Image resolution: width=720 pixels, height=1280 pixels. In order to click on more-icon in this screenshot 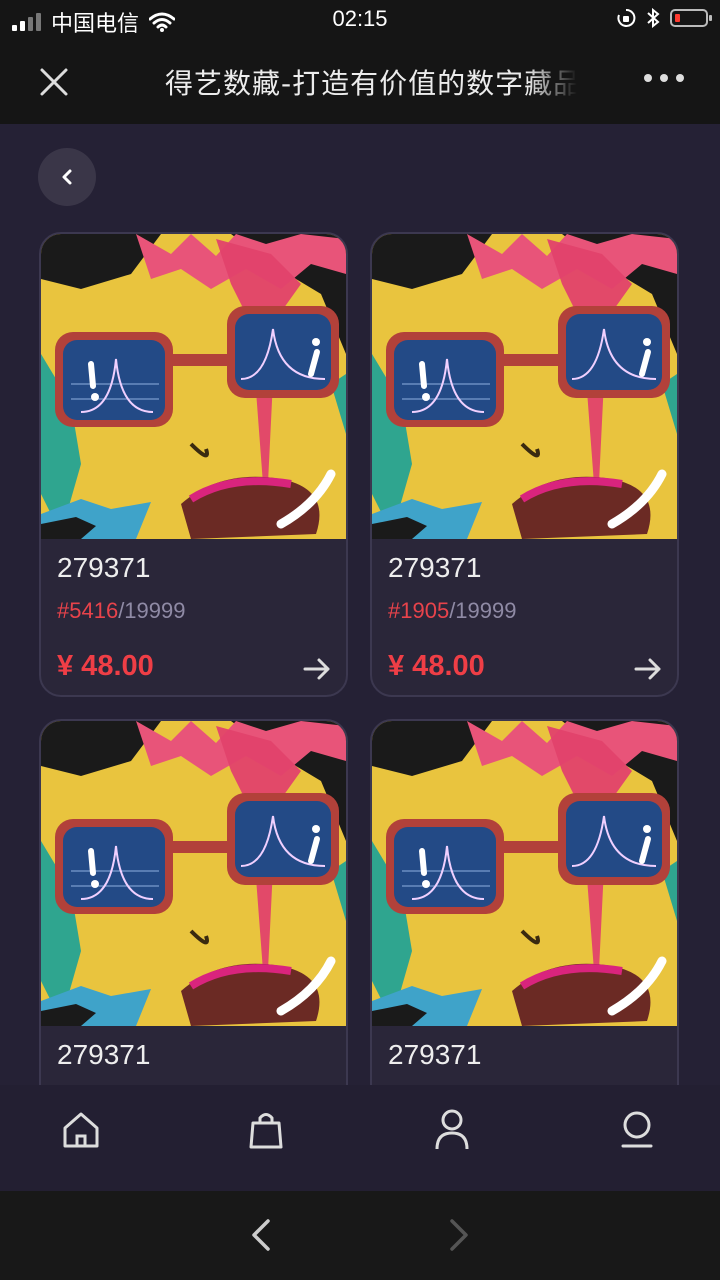, I will do `click(664, 78)`.